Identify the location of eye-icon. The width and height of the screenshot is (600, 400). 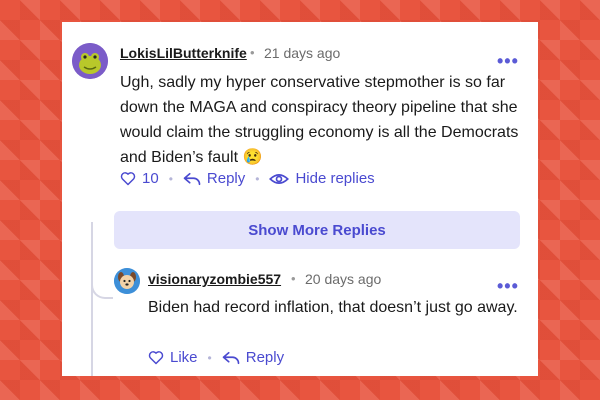
(279, 178).